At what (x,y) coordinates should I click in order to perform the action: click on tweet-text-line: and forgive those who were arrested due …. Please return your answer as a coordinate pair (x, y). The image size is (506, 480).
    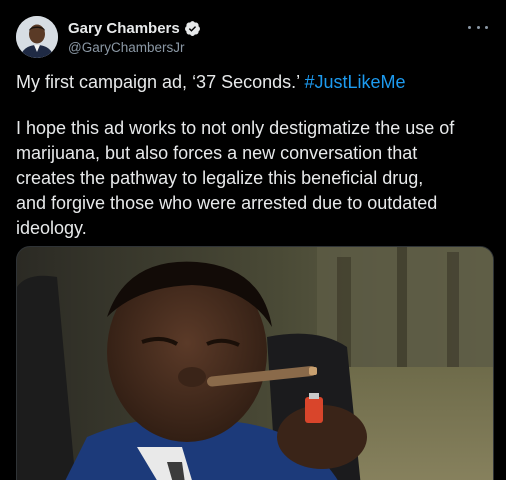
    Looking at the image, I should click on (227, 203).